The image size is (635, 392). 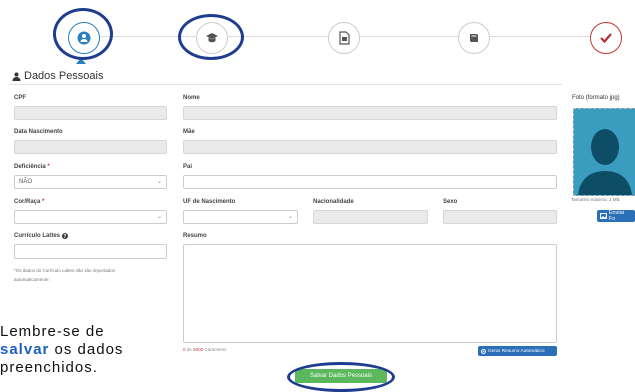 I want to click on lattes-field, so click(x=90, y=251).